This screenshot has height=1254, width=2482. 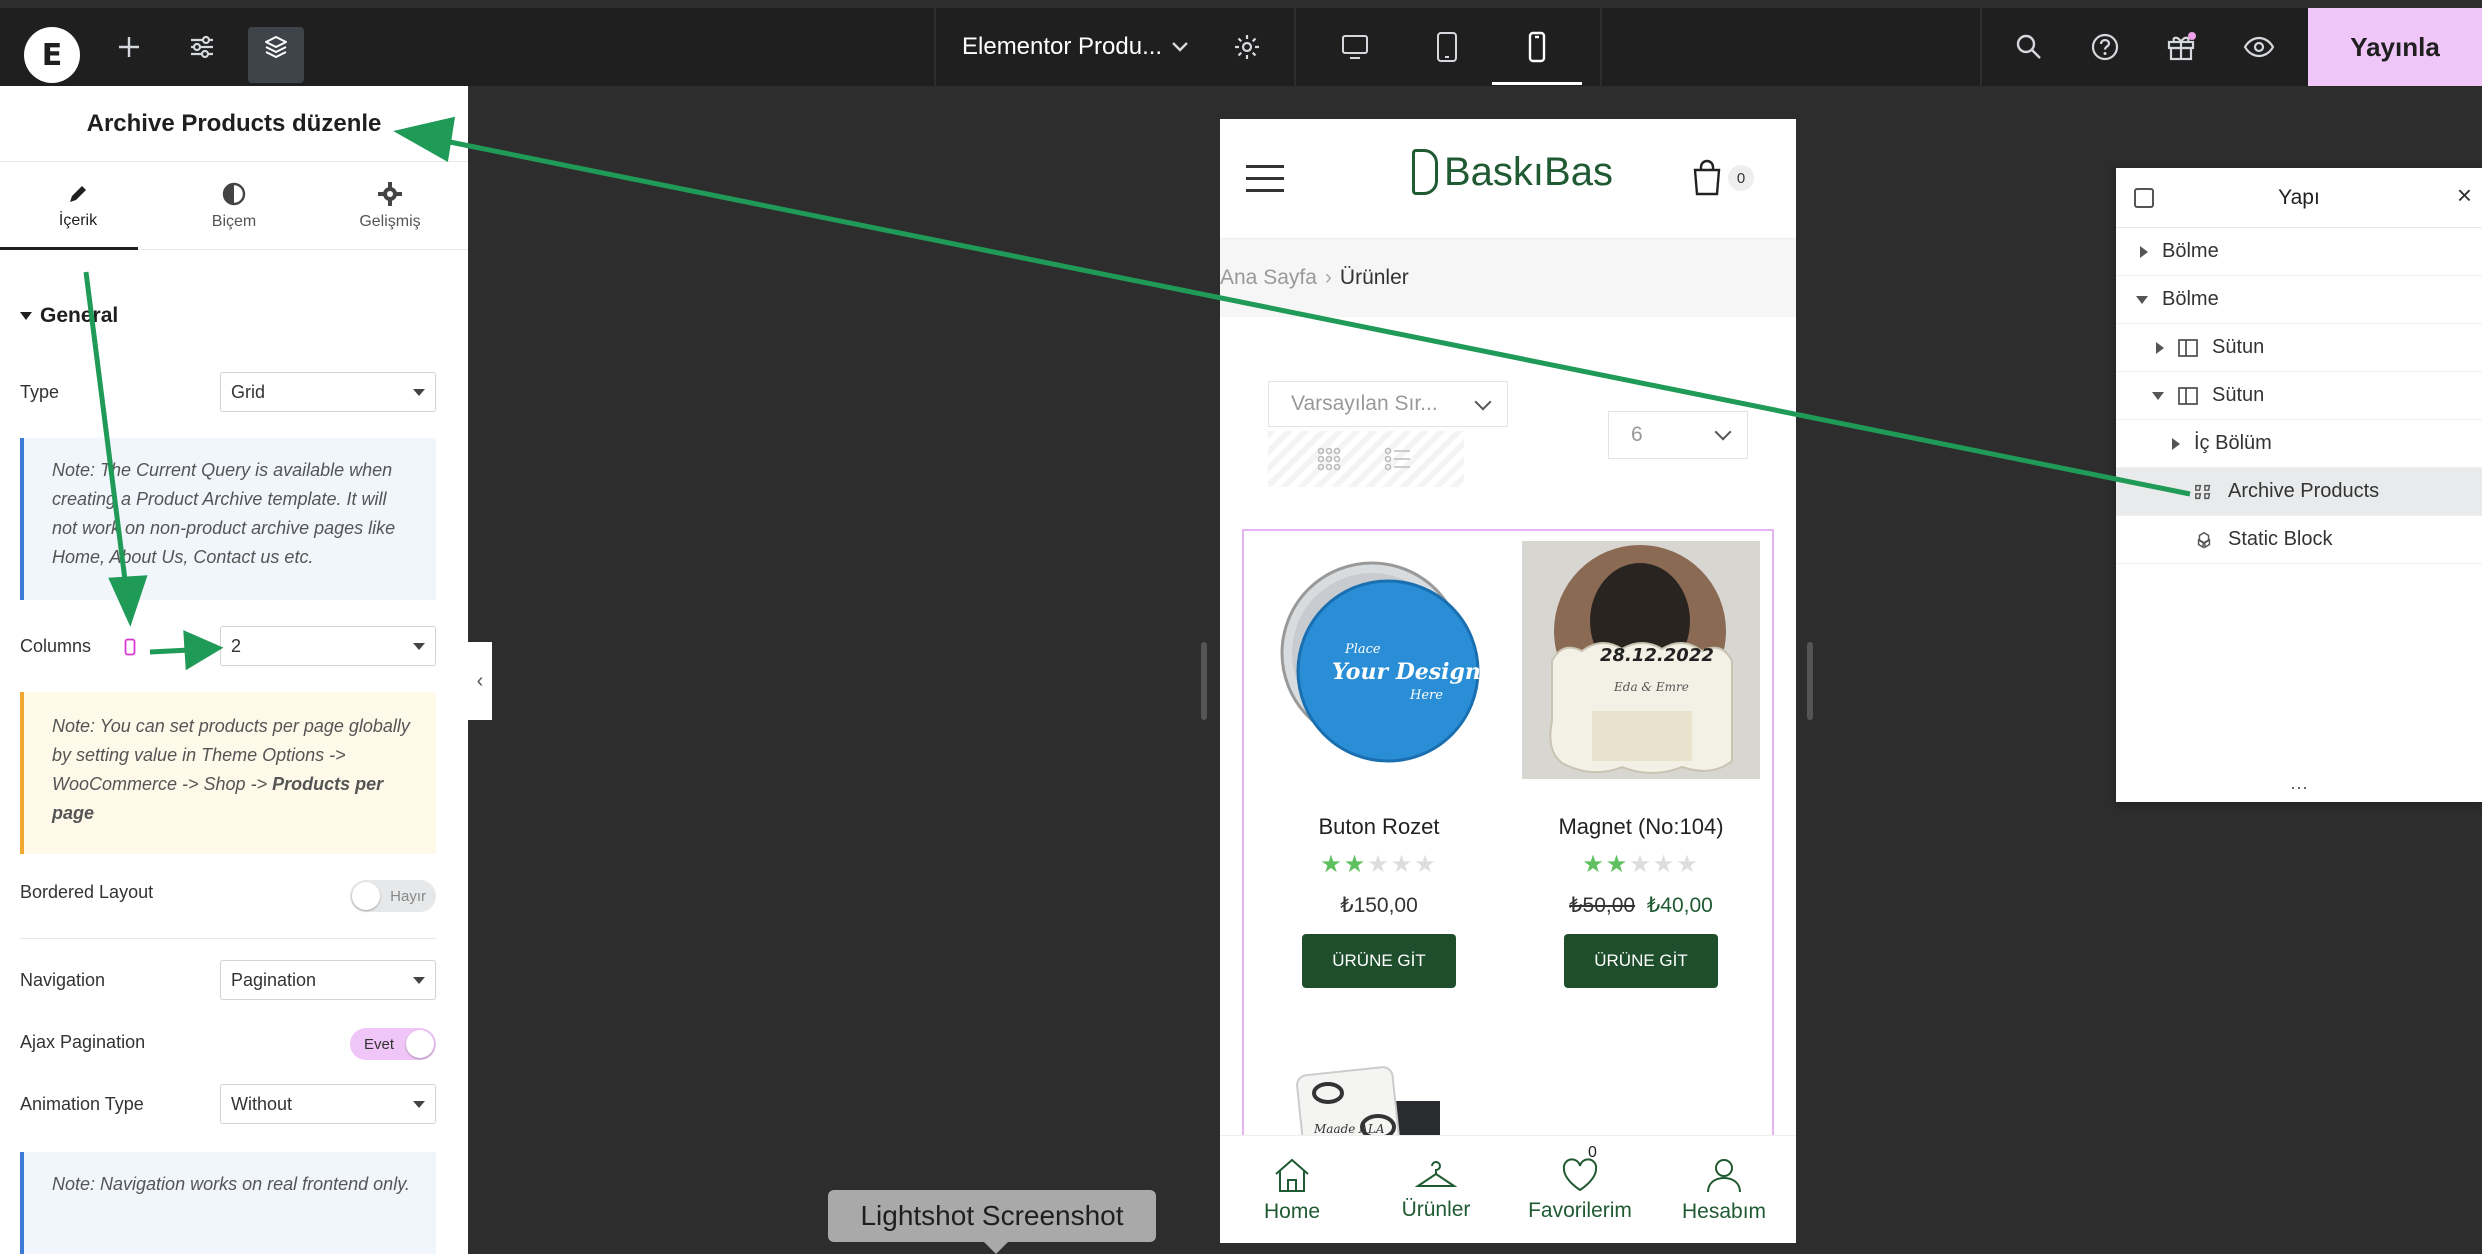 What do you see at coordinates (2190, 299) in the screenshot?
I see `navigator-item-label: Bölme` at bounding box center [2190, 299].